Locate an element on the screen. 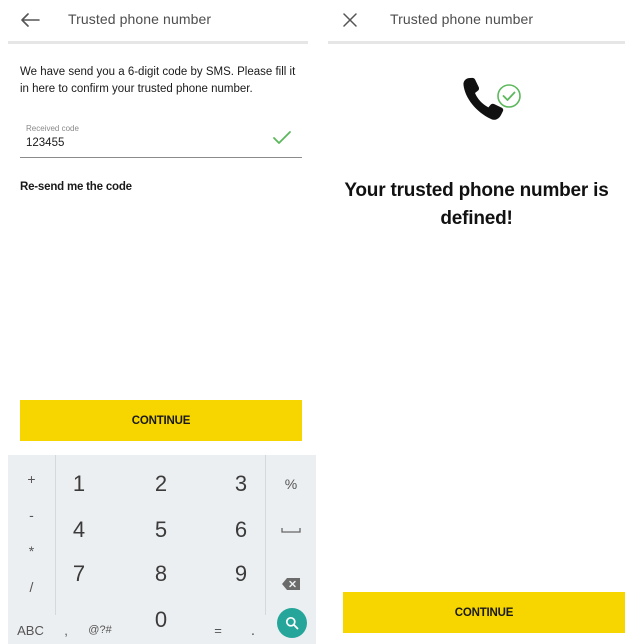  check-icon is located at coordinates (282, 138).